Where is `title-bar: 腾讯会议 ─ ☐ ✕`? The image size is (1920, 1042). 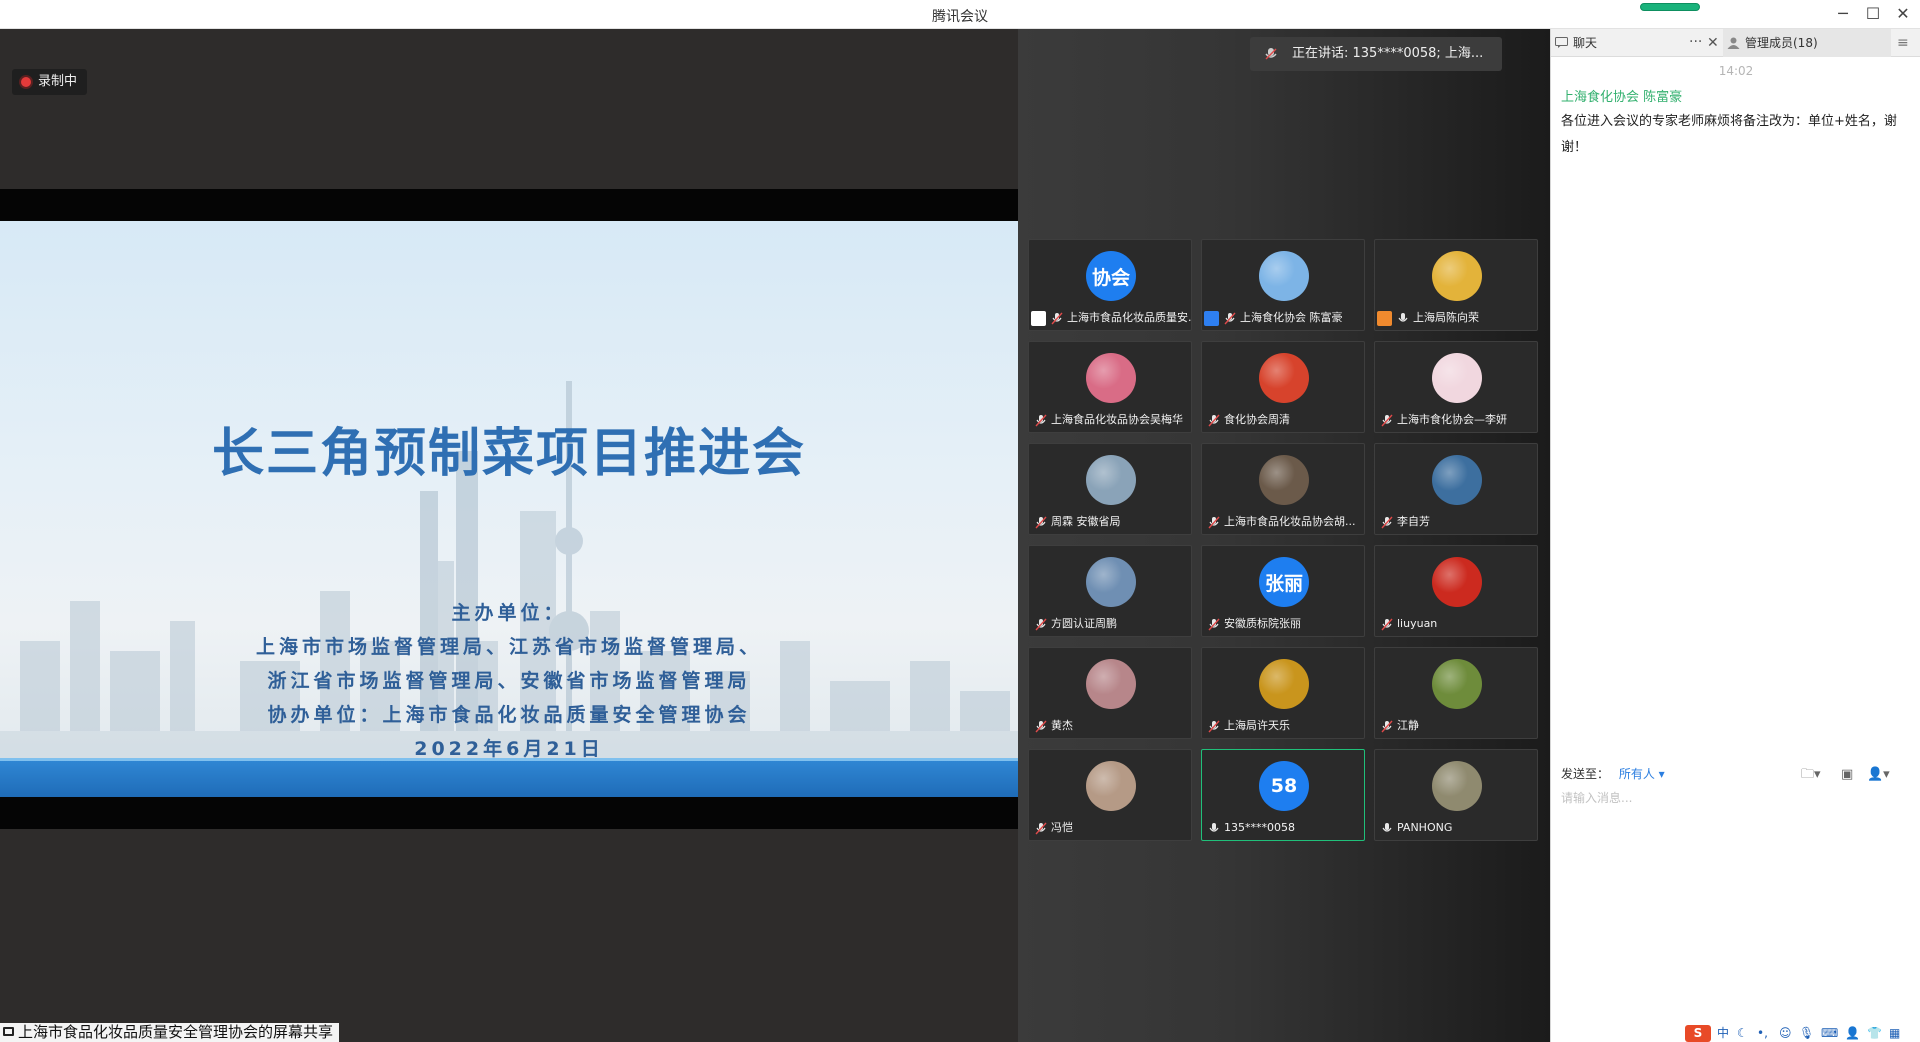 title-bar: 腾讯会议 ─ ☐ ✕ is located at coordinates (960, 14).